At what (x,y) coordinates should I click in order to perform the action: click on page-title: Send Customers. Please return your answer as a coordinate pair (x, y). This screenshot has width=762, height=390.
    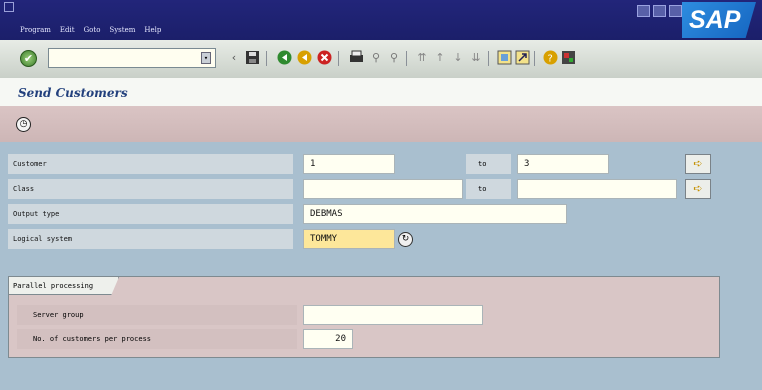
    Looking at the image, I should click on (73, 93).